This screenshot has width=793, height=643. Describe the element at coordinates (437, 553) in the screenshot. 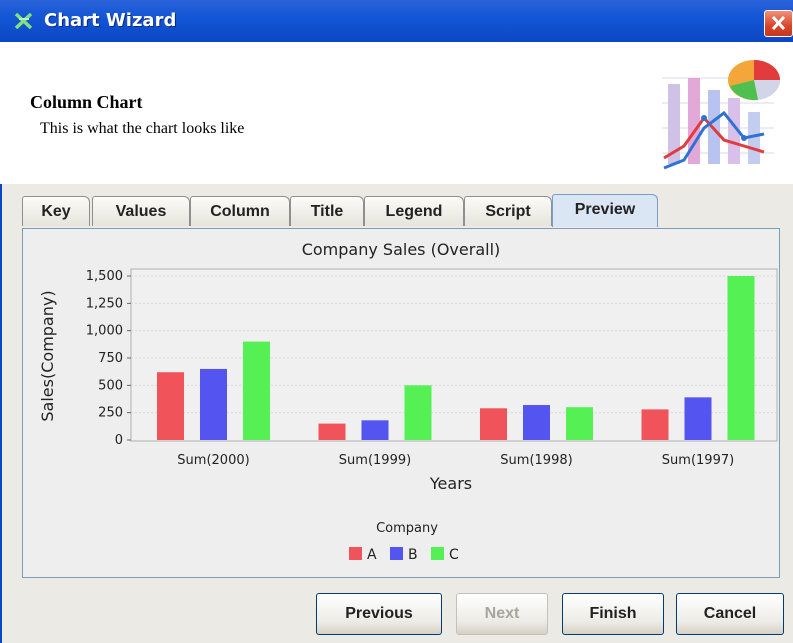

I see `legend-swatch-c` at that location.